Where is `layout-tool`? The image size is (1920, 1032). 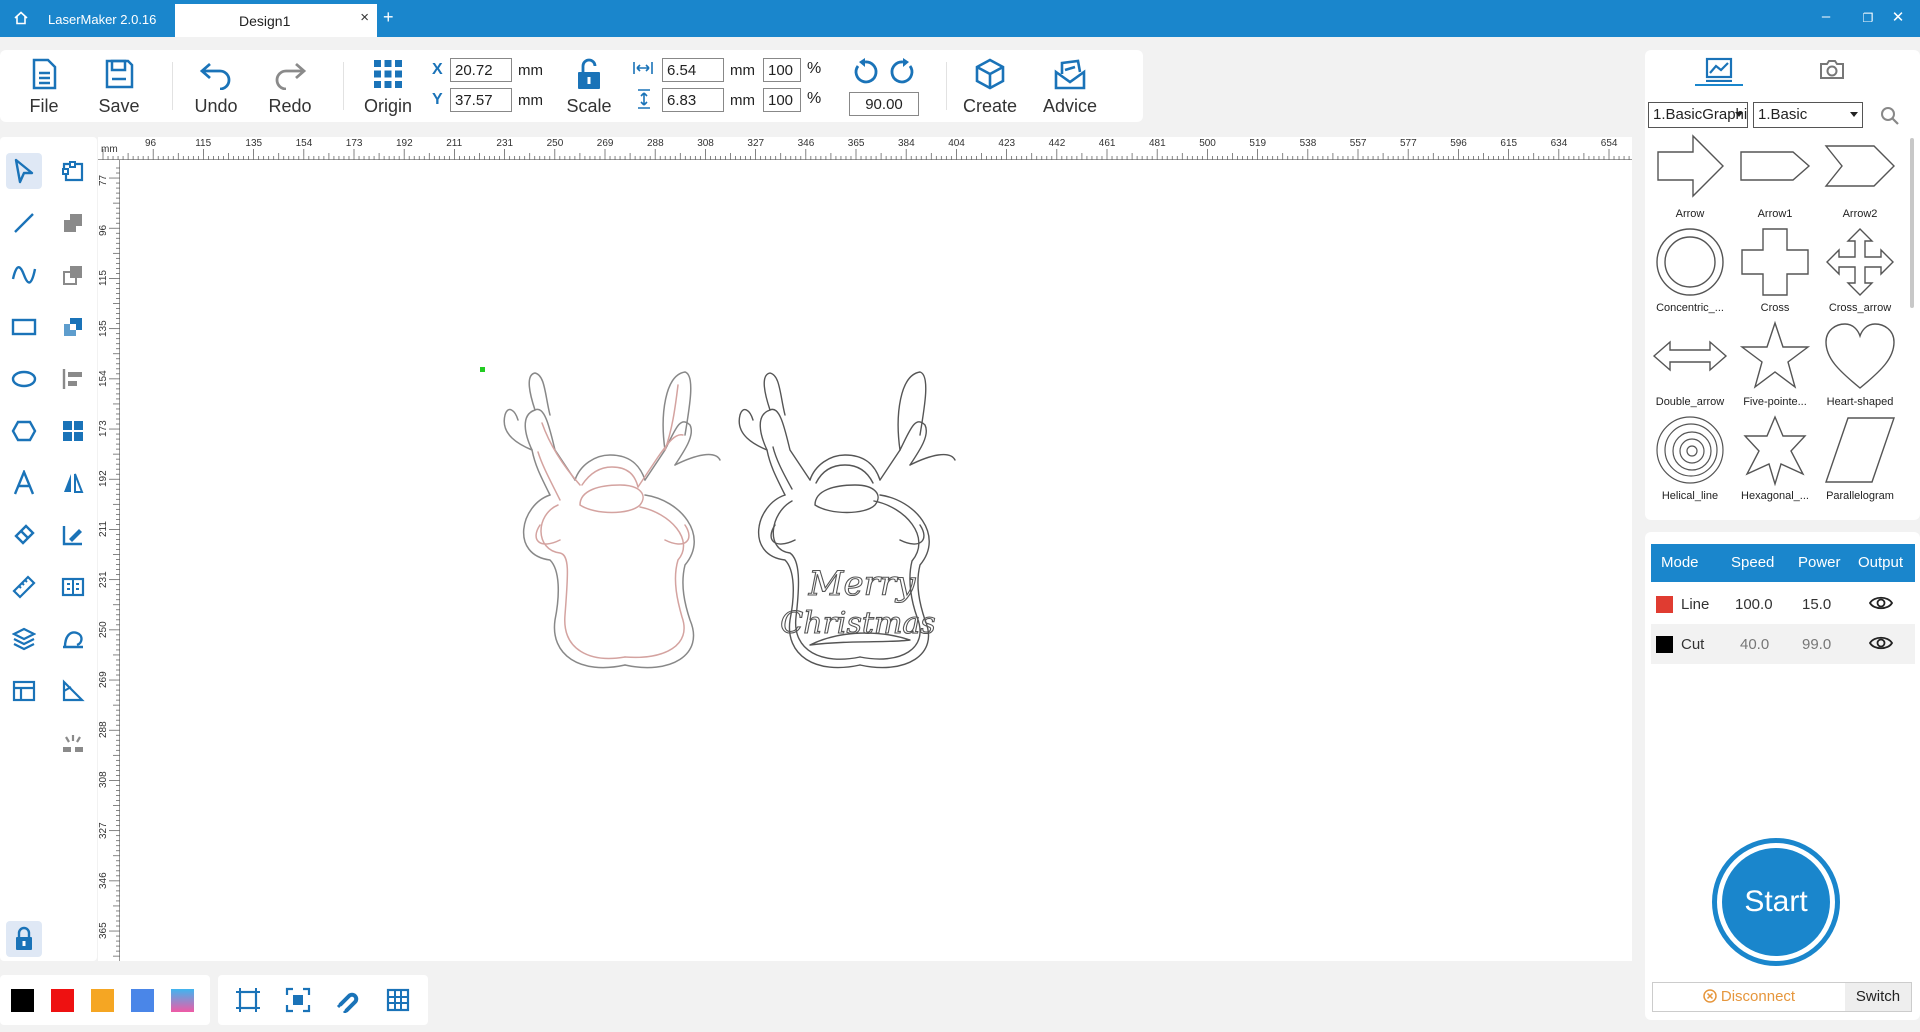 layout-tool is located at coordinates (24, 691).